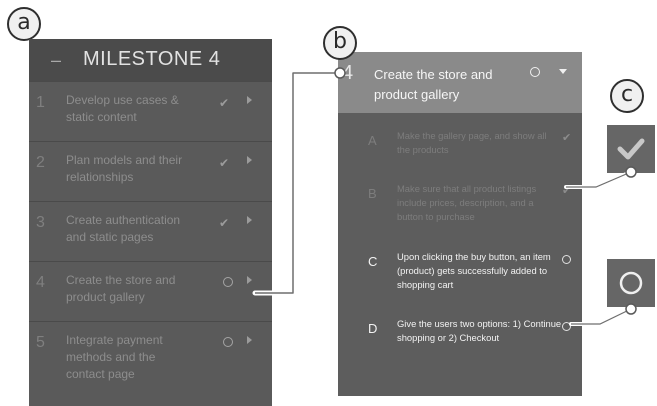 Image resolution: width=657 pixels, height=406 pixels. Describe the element at coordinates (598, 179) in the screenshot. I see `connector-line-c-done` at that location.